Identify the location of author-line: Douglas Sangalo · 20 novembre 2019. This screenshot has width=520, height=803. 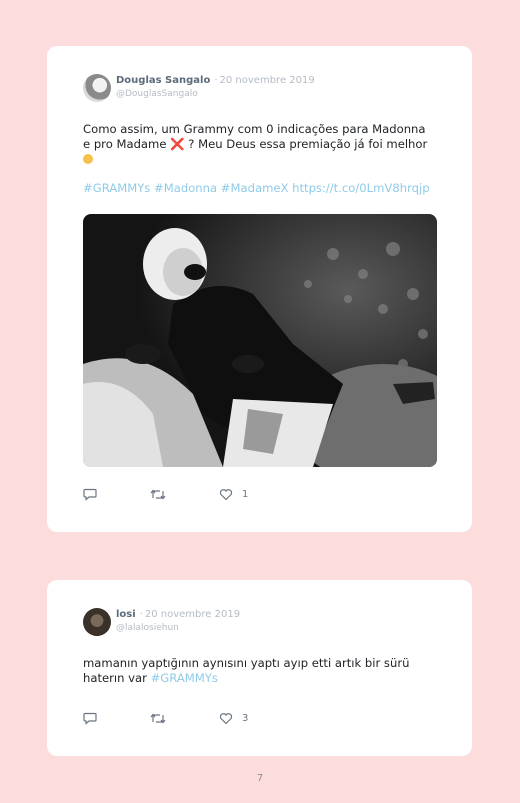
(215, 80).